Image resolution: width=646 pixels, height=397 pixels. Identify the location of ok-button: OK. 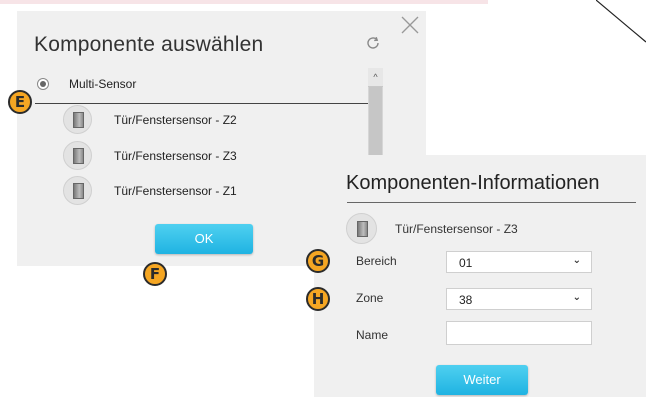
(204, 239).